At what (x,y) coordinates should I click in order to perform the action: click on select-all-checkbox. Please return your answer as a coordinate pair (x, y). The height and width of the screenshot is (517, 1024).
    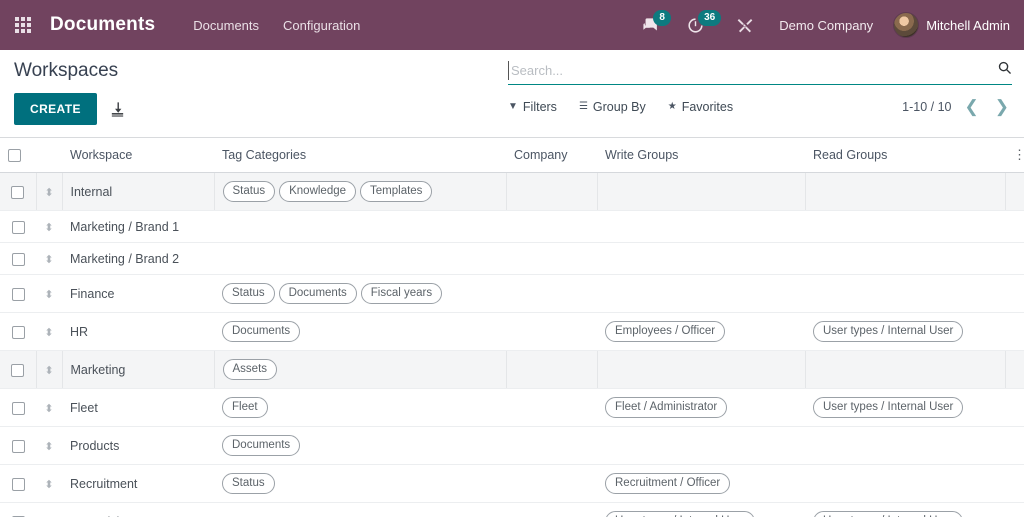
    Looking at the image, I should click on (14, 156).